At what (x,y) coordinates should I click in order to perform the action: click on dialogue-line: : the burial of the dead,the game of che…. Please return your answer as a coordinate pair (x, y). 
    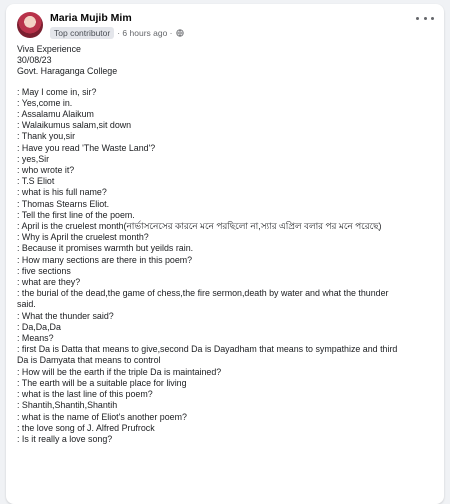
    Looking at the image, I should click on (203, 293).